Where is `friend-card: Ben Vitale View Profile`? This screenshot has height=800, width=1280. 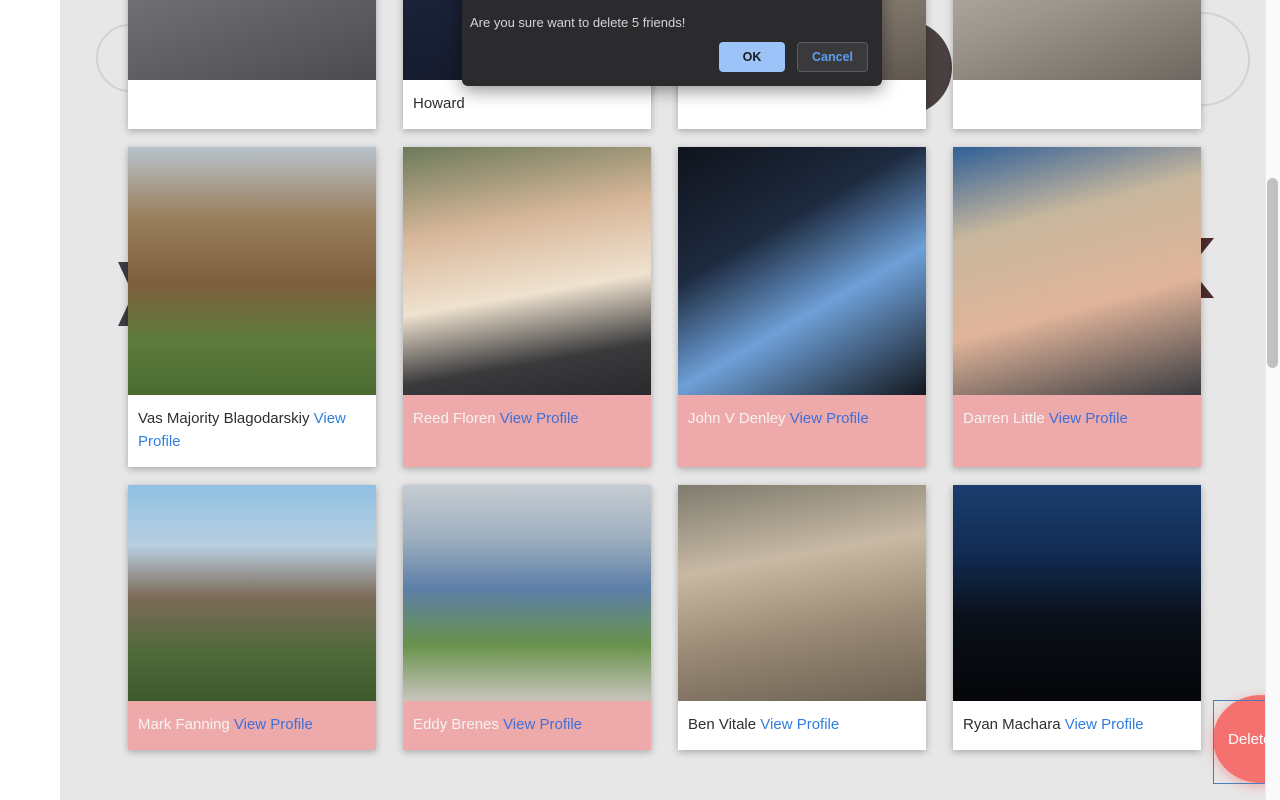
friend-card: Ben Vitale View Profile is located at coordinates (802, 617).